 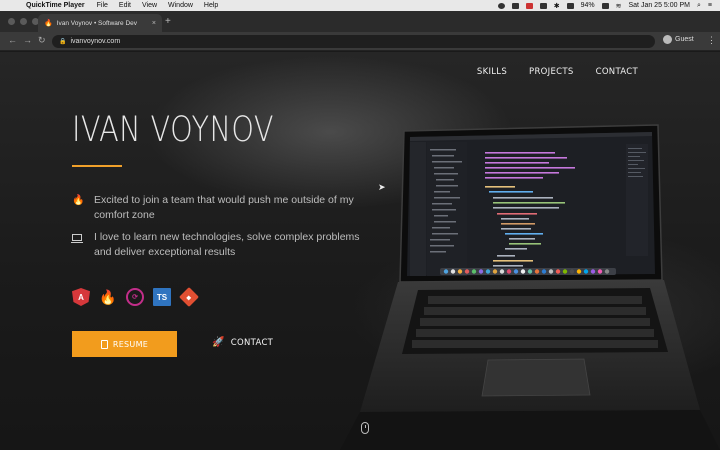 What do you see at coordinates (617, 72) in the screenshot?
I see `nav-contact-link: CONTACT` at bounding box center [617, 72].